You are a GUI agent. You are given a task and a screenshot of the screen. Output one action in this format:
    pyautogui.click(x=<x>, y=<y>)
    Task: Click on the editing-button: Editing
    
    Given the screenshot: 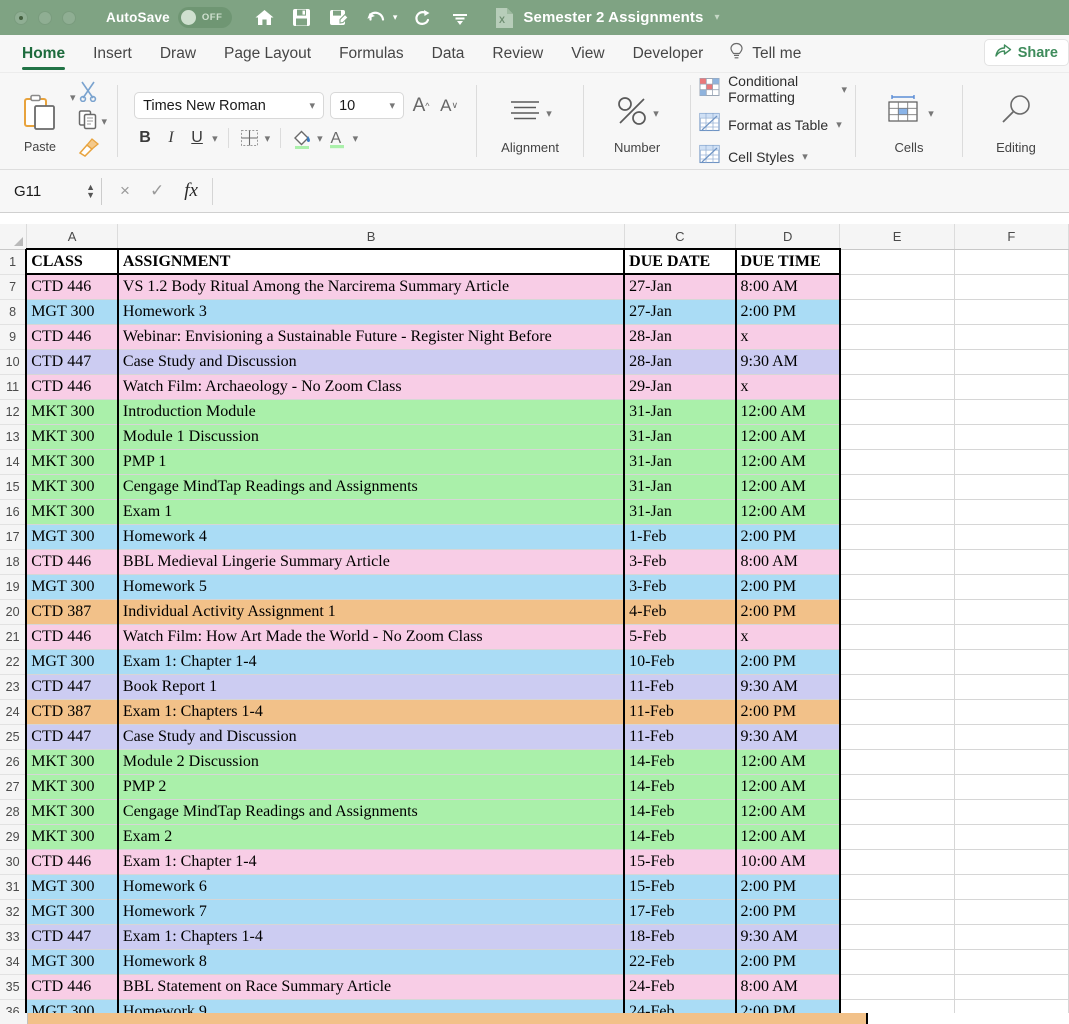 What is the action you would take?
    pyautogui.click(x=1016, y=121)
    